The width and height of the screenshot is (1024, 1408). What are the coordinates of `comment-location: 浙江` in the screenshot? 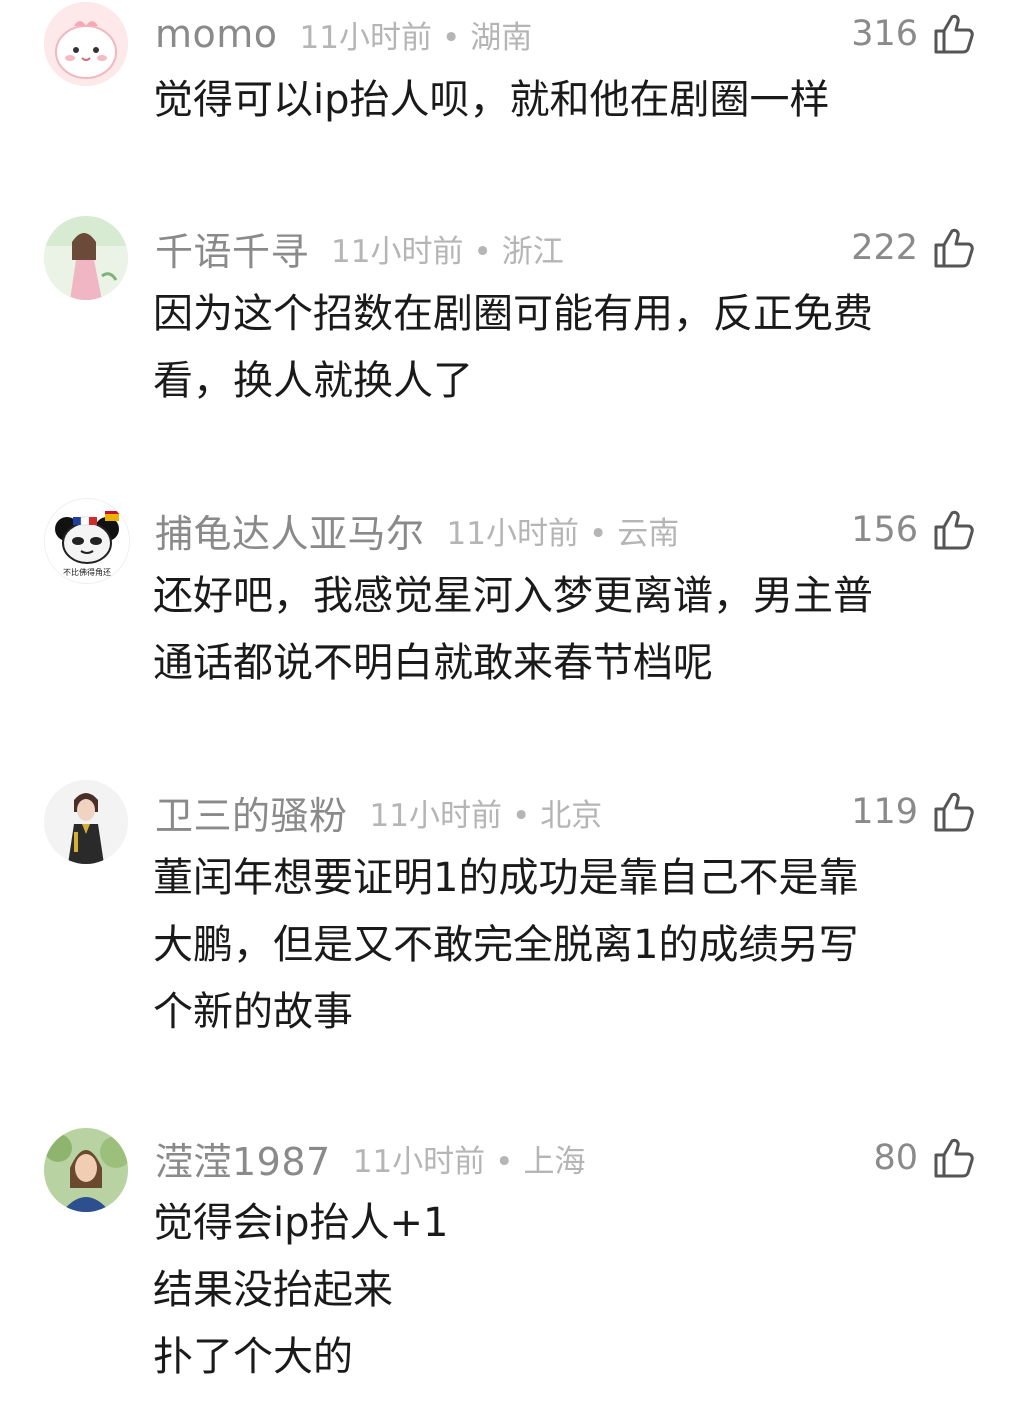 It's located at (532, 251).